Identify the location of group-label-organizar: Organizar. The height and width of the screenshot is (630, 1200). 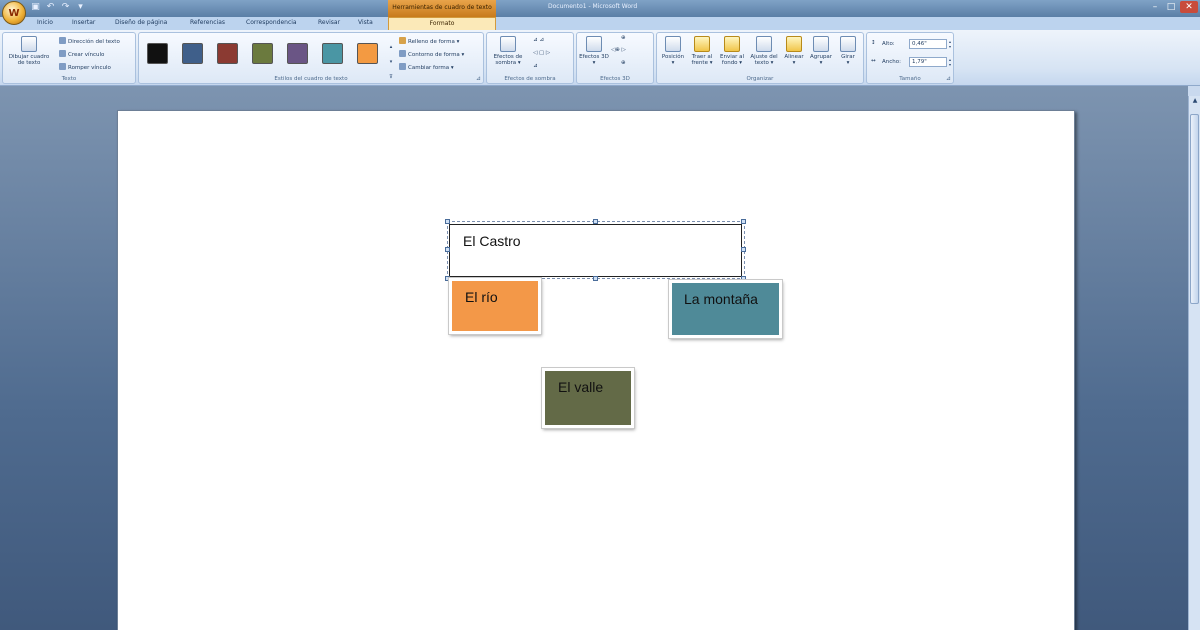
(760, 79).